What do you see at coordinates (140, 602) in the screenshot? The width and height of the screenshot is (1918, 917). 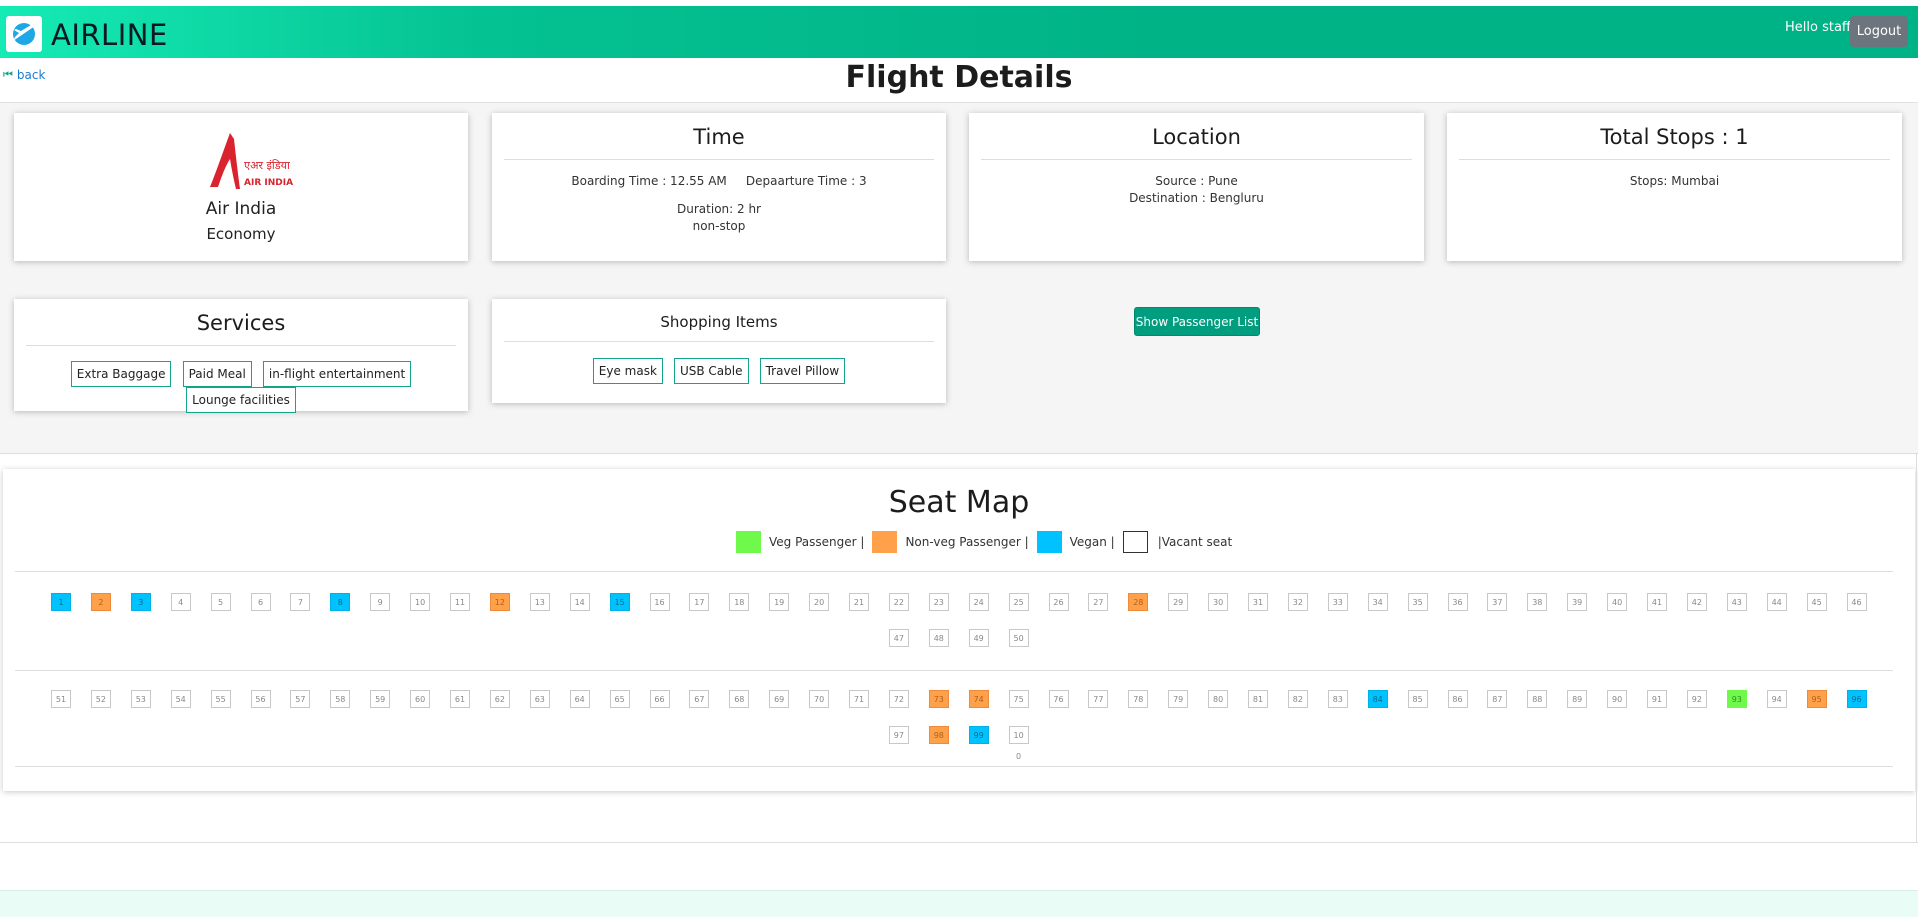 I see `seat: 3` at bounding box center [140, 602].